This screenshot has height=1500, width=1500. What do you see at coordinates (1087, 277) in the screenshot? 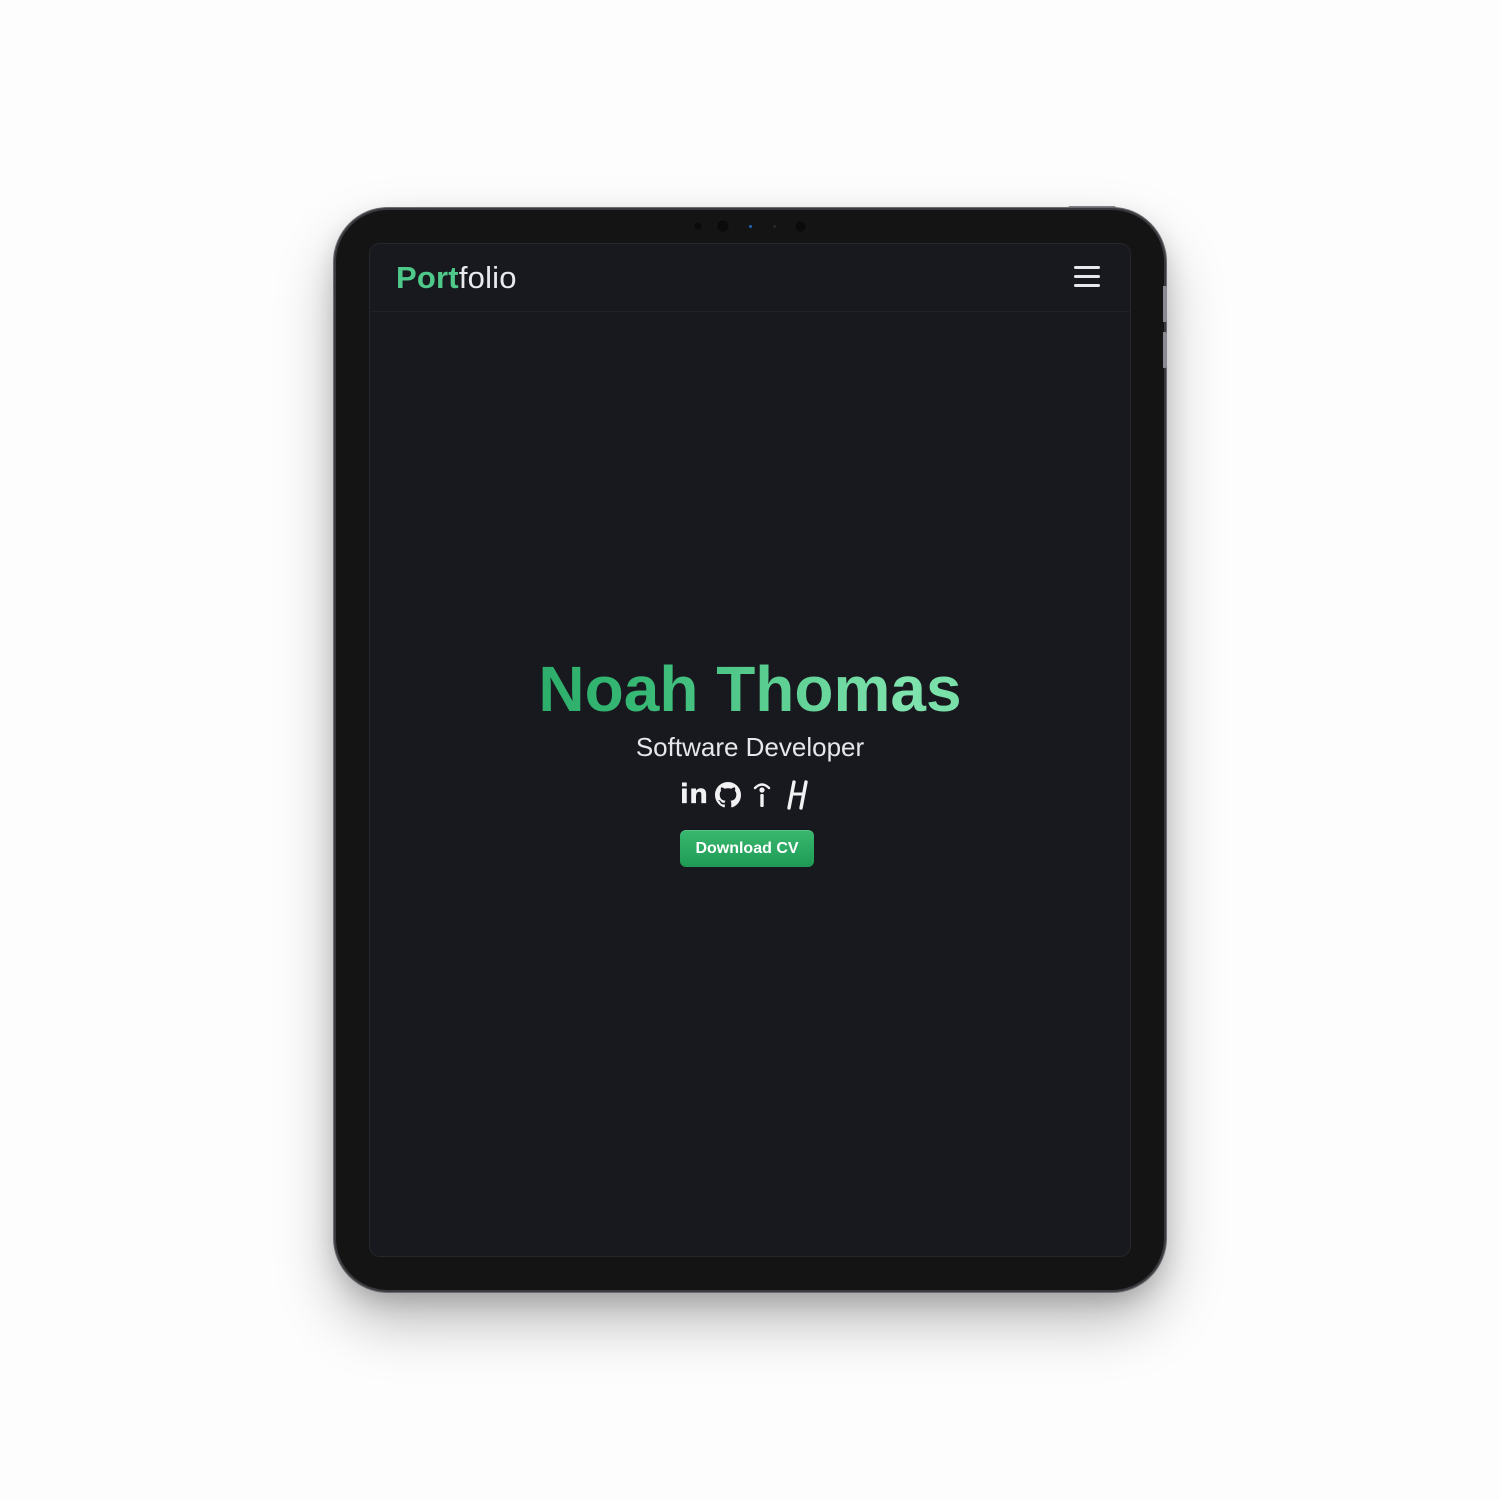
I see `hamburger-menu-icon` at bounding box center [1087, 277].